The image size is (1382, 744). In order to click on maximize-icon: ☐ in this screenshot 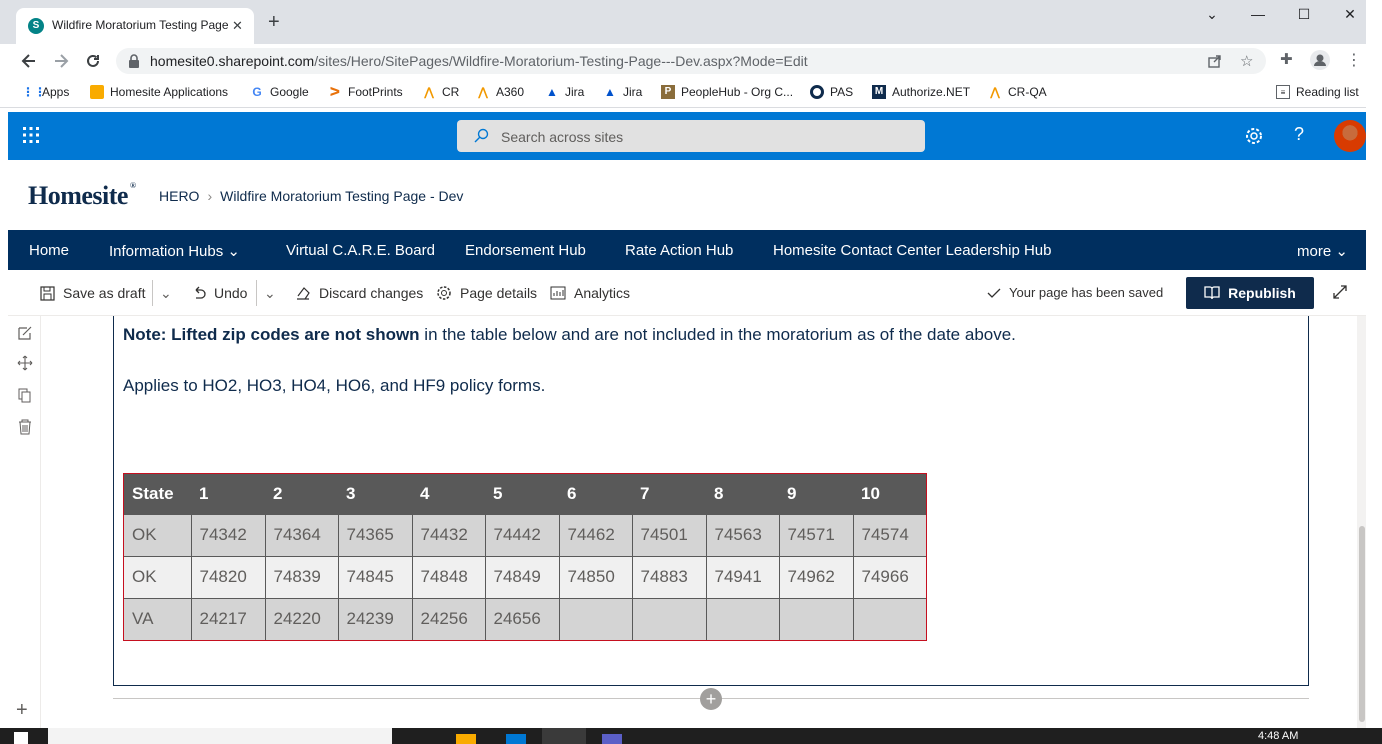, I will do `click(1304, 14)`.